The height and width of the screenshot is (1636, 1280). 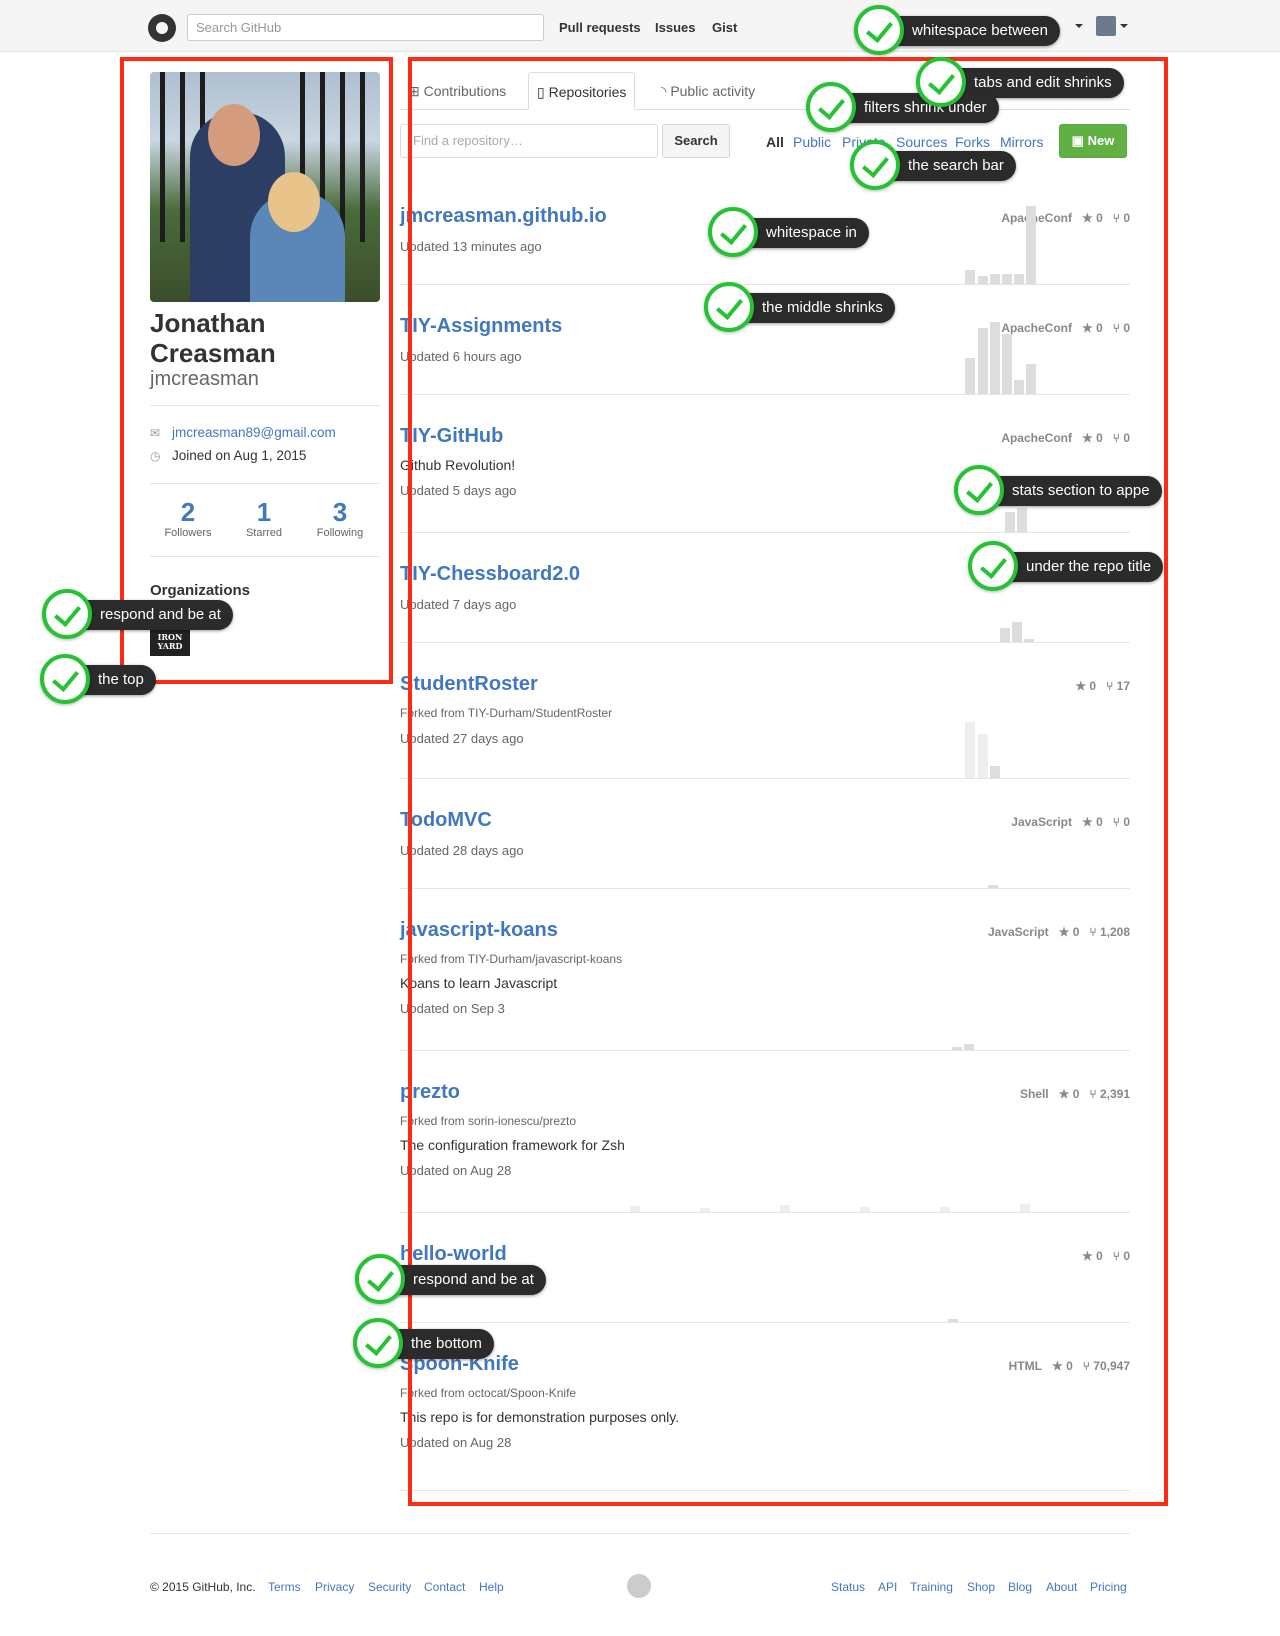 What do you see at coordinates (848, 1587) in the screenshot?
I see `footer-status: Status` at bounding box center [848, 1587].